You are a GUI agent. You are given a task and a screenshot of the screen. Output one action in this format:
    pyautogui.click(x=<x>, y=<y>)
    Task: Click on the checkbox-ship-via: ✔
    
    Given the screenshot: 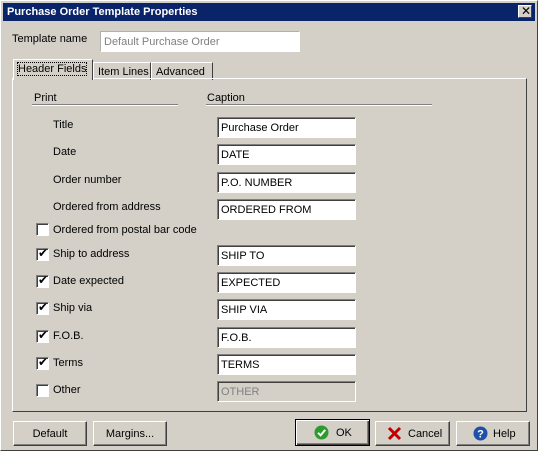 What is the action you would take?
    pyautogui.click(x=42, y=307)
    